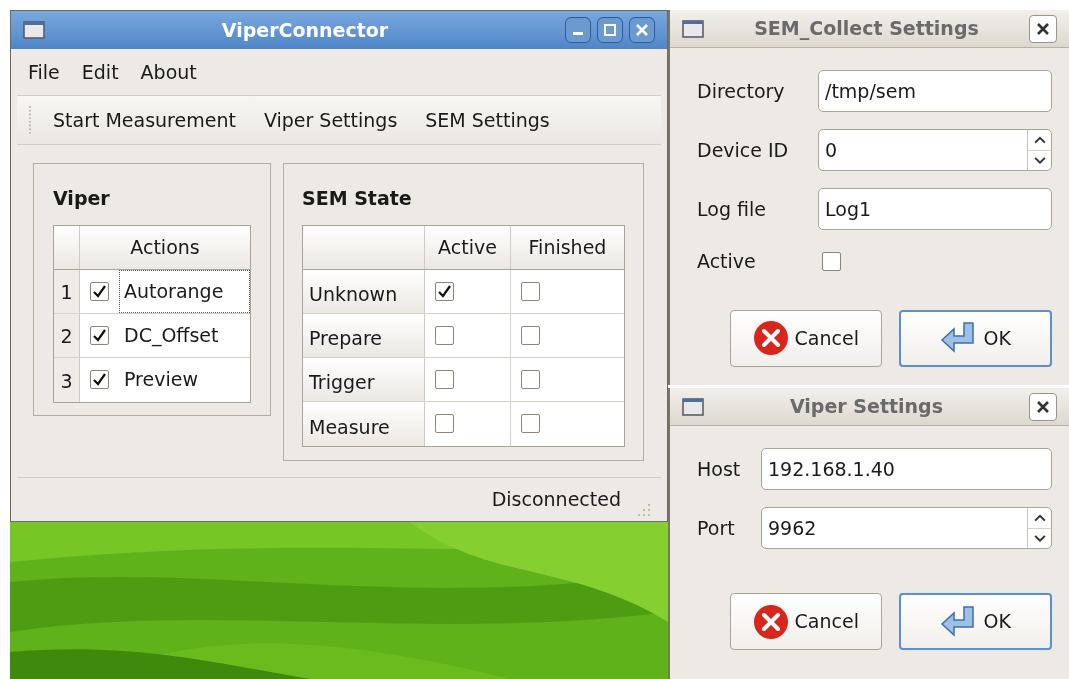  I want to click on field-label: Log file, so click(732, 209).